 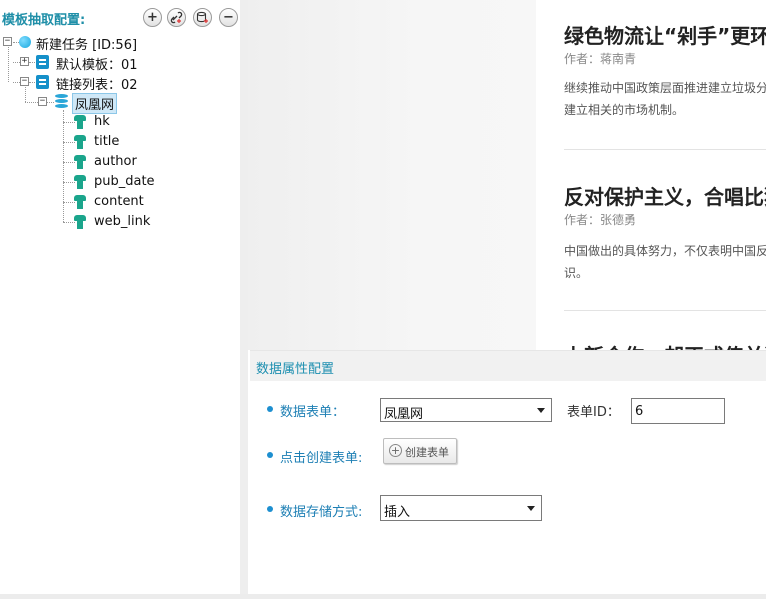 I want to click on plus-icon: +, so click(x=152, y=17).